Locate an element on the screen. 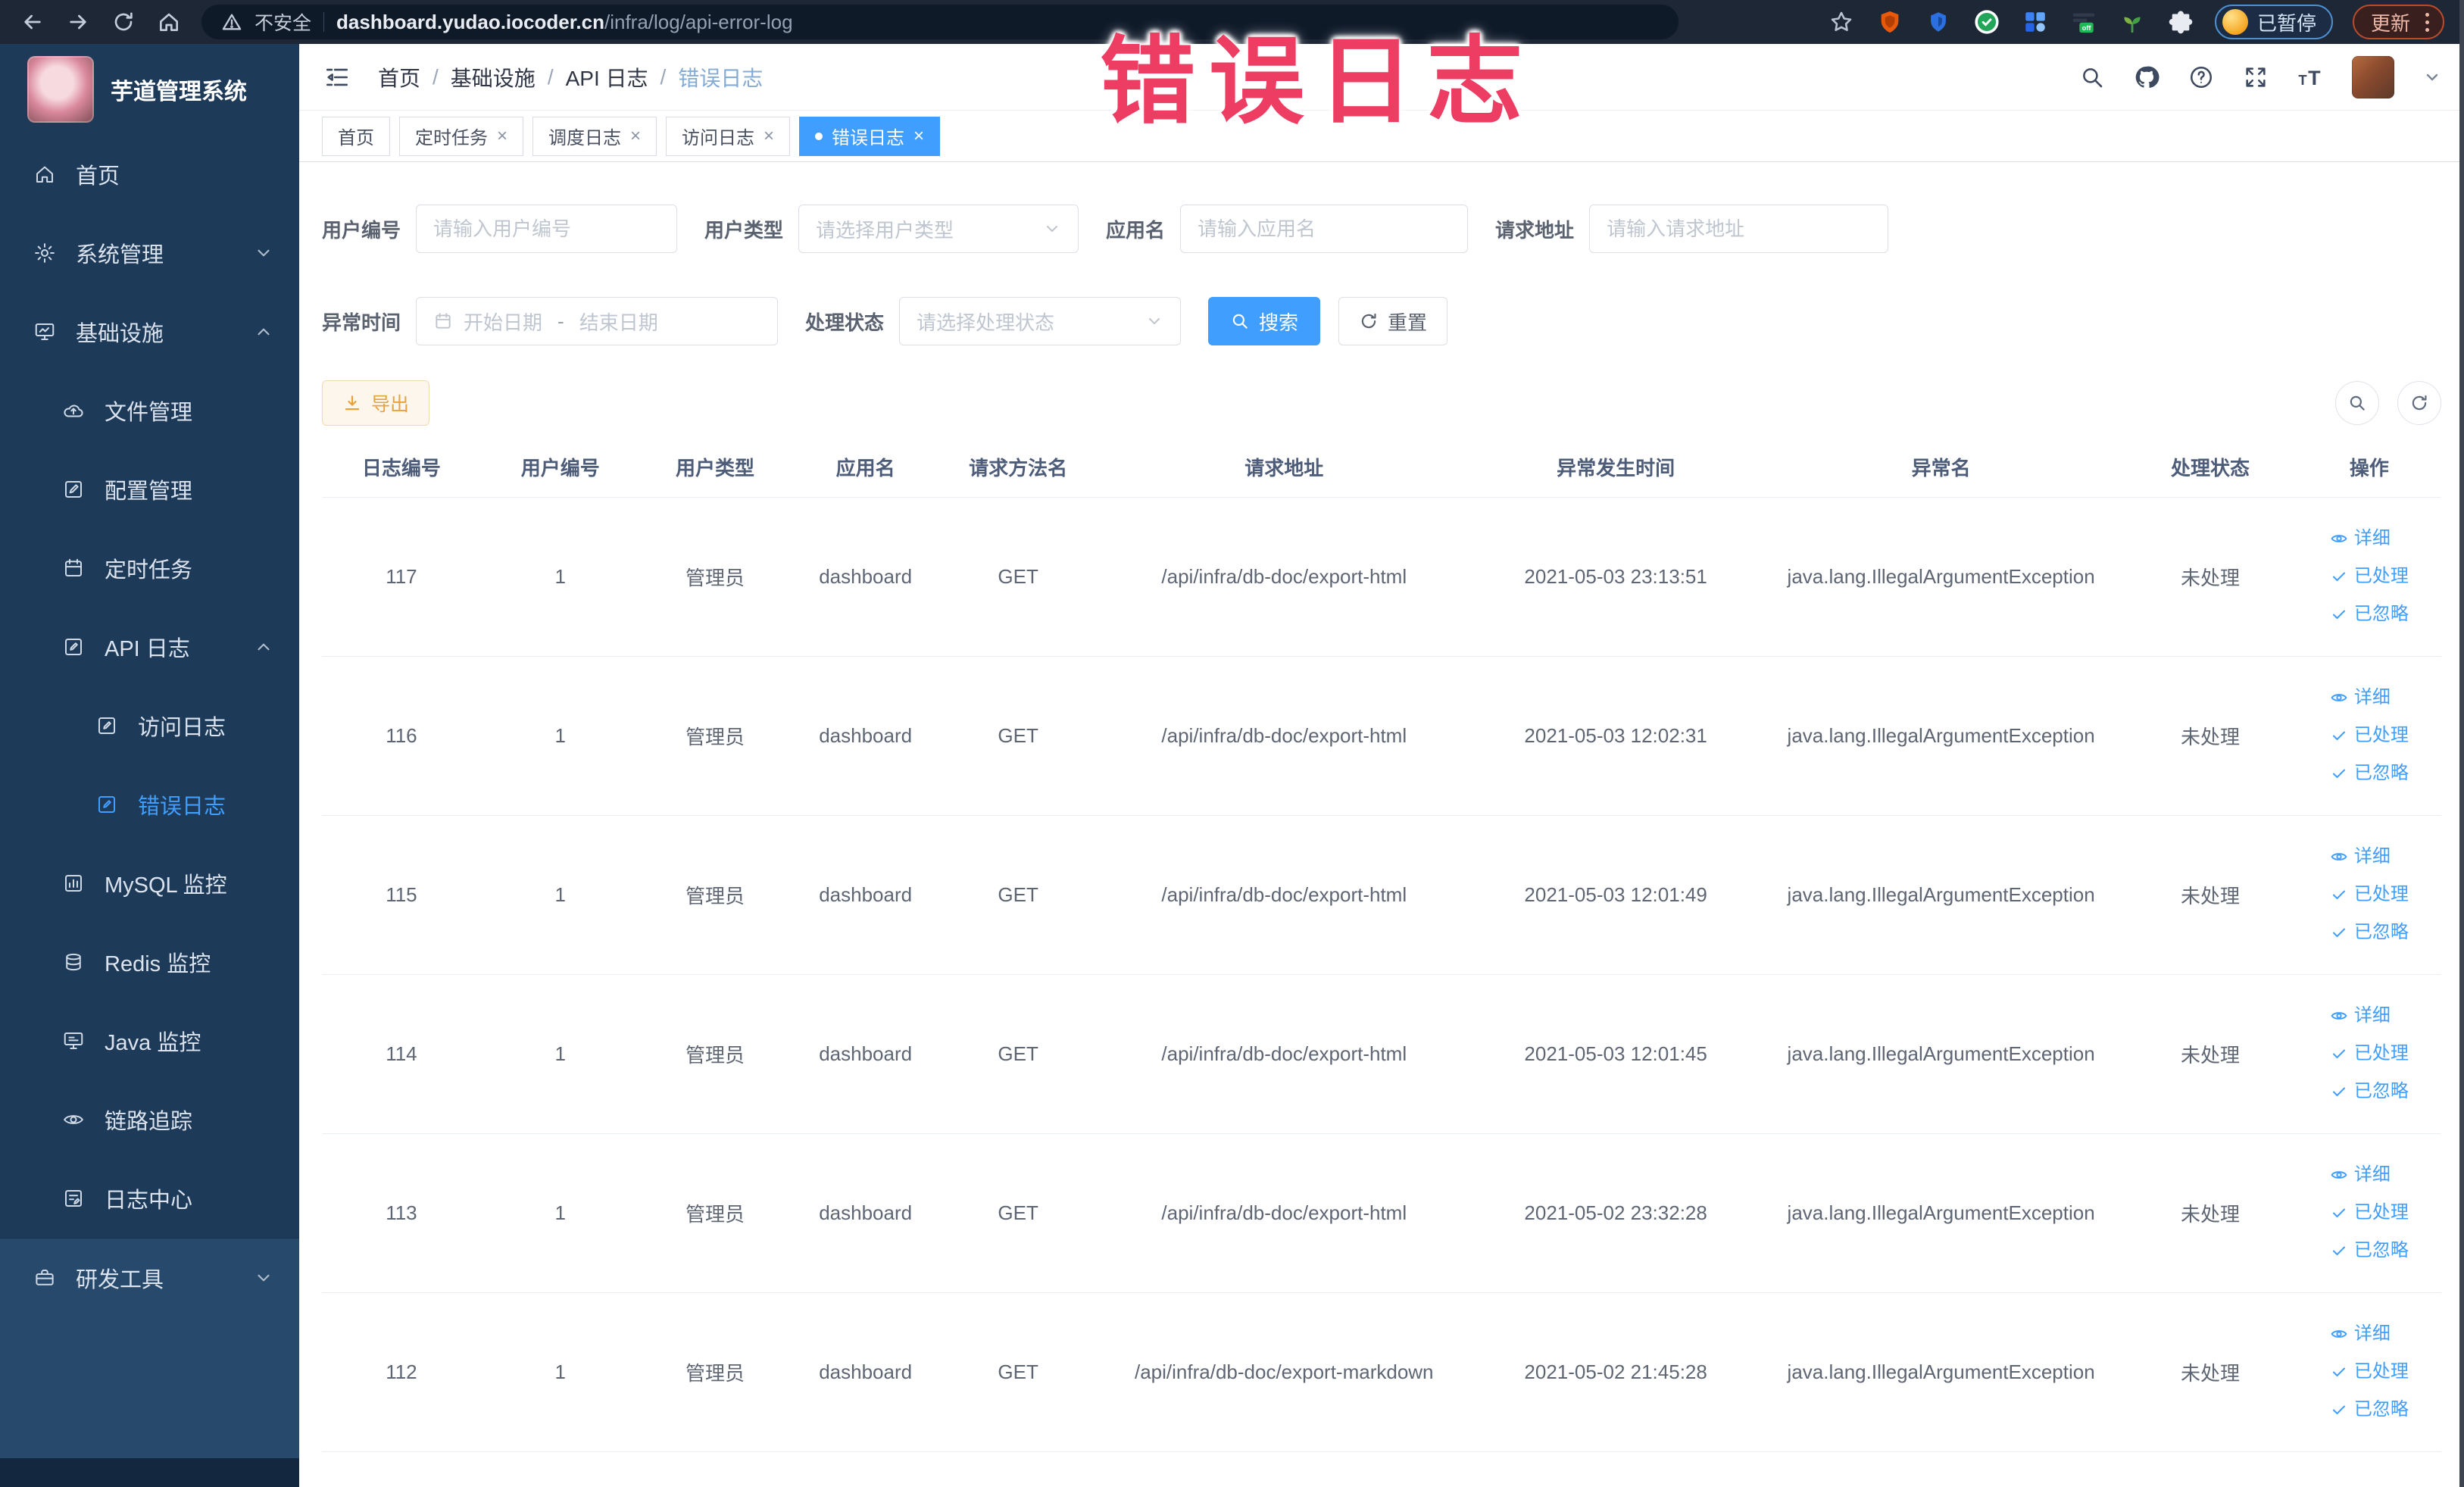  user-type-select: 请选择用户类型 is located at coordinates (938, 229).